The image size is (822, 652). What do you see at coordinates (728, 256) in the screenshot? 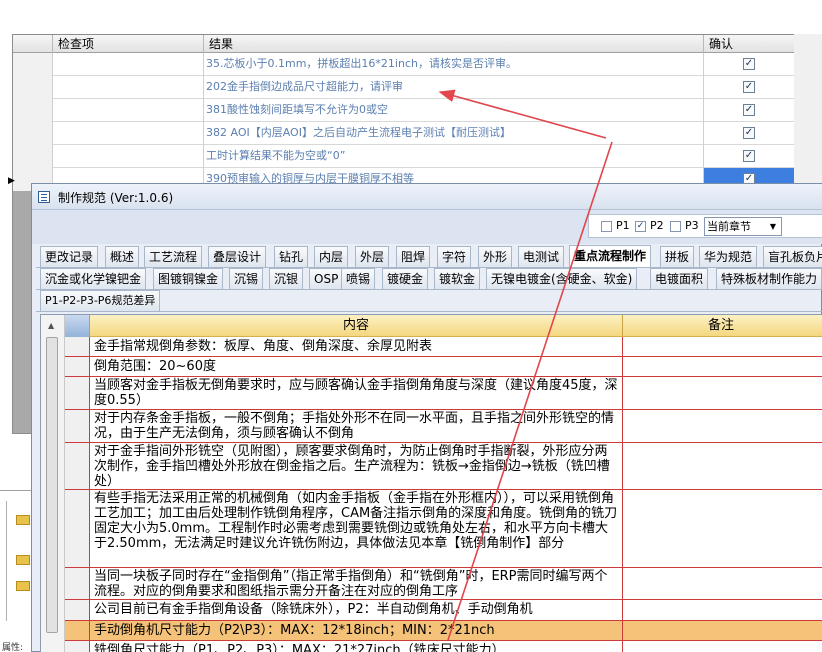
I see `tab-huawei-spec: 华为规范` at bounding box center [728, 256].